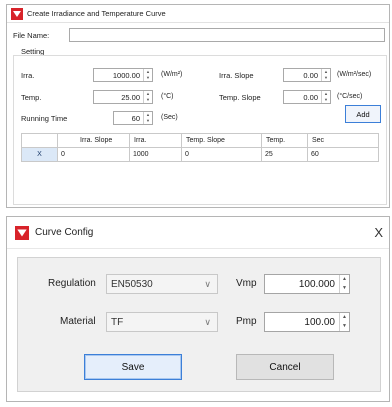 This screenshot has width=392, height=407. Describe the element at coordinates (285, 367) in the screenshot. I see `cancel-button: Cancel` at that location.